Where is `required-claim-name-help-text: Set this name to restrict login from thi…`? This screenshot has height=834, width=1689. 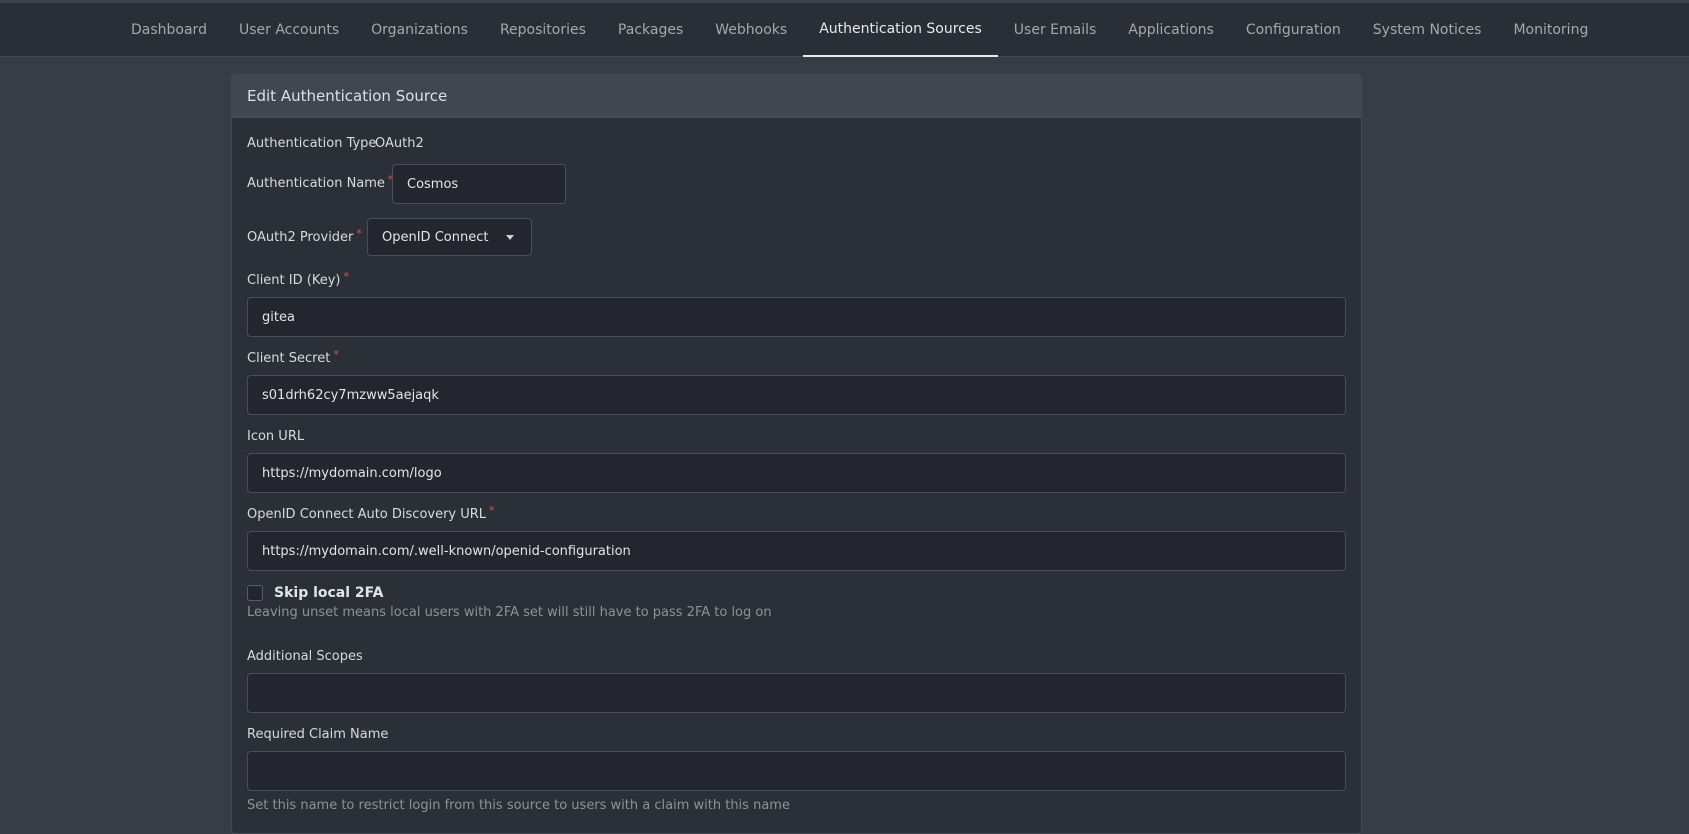 required-claim-name-help-text: Set this name to restrict login from thi… is located at coordinates (518, 805).